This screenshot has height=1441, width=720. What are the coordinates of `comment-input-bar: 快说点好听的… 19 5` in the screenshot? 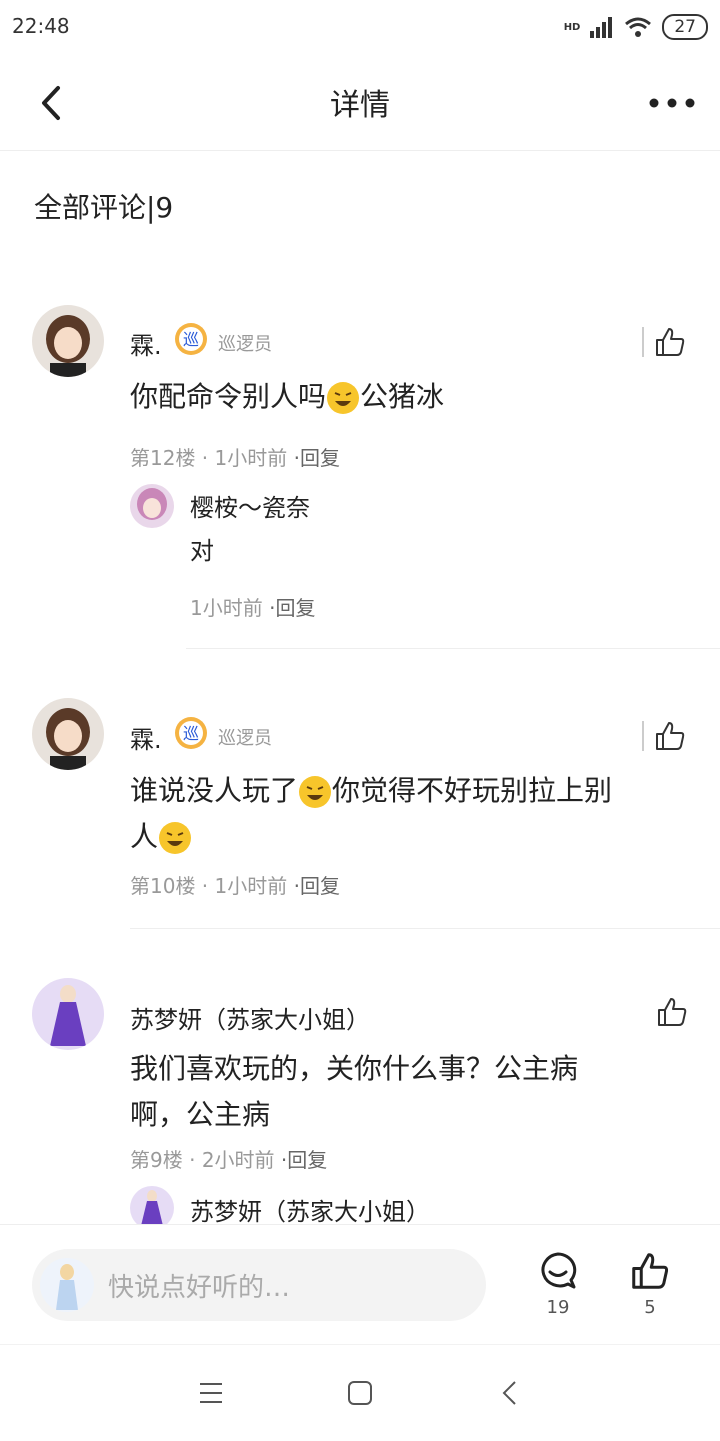 It's located at (360, 1284).